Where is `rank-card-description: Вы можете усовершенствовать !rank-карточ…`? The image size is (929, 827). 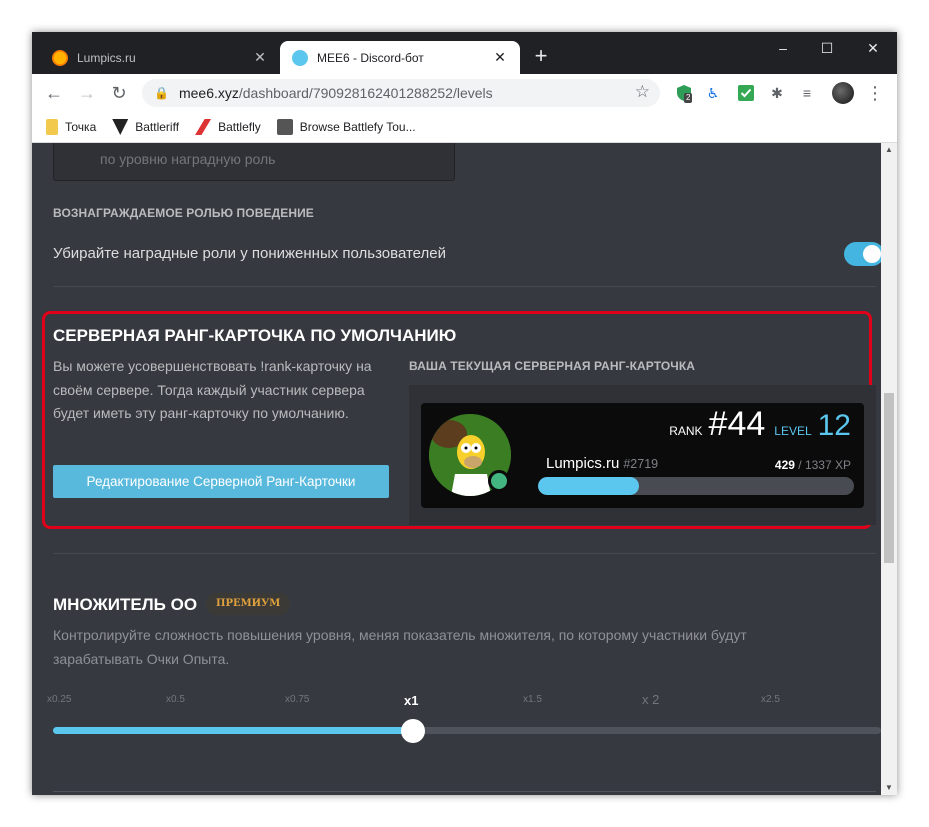 rank-card-description: Вы можете усовершенствовать !rank-карточ… is located at coordinates (212, 389).